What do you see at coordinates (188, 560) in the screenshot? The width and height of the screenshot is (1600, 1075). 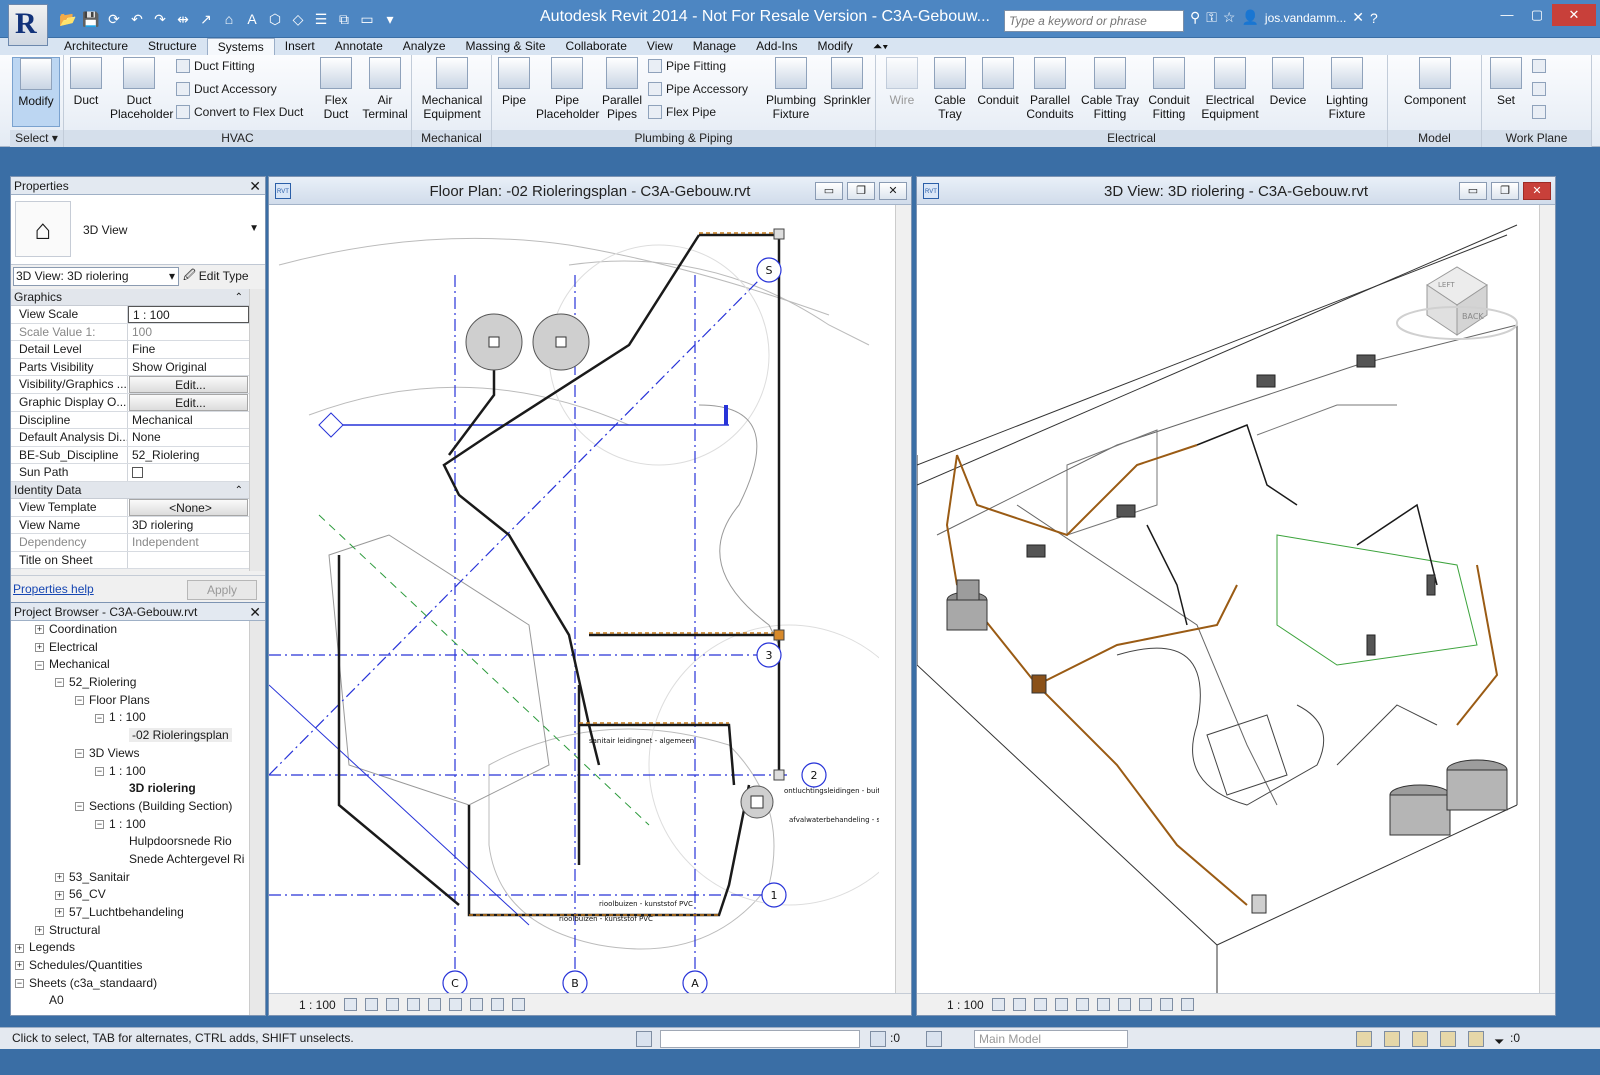 I see `property-value` at bounding box center [188, 560].